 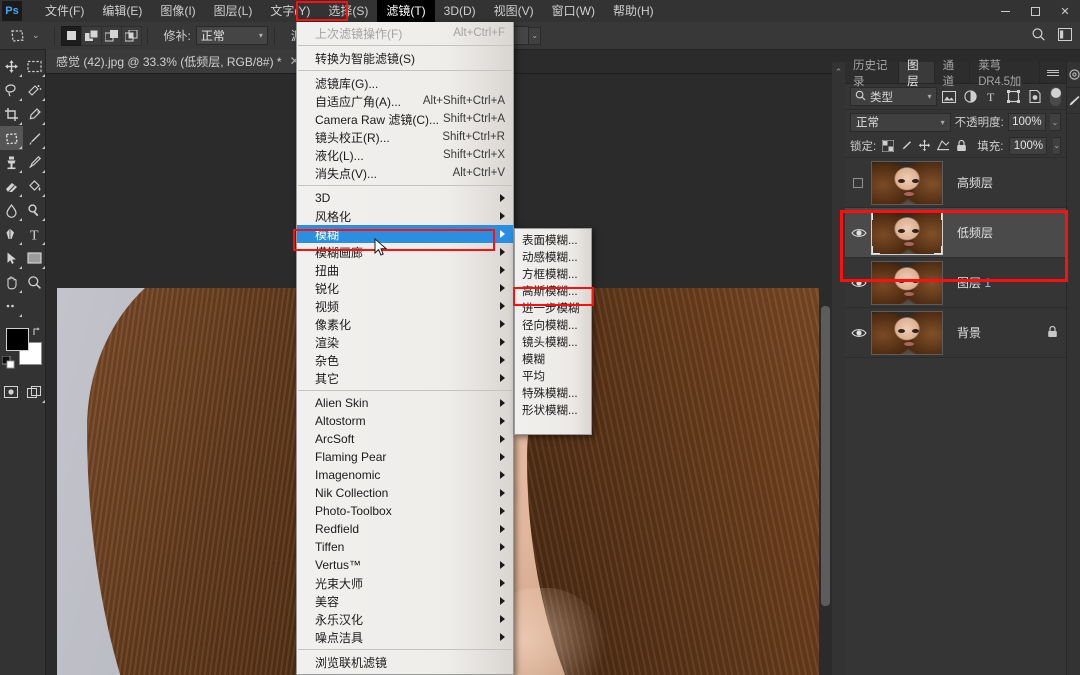 I want to click on menu-item-alien-skin: Alien Skin, so click(x=405, y=403).